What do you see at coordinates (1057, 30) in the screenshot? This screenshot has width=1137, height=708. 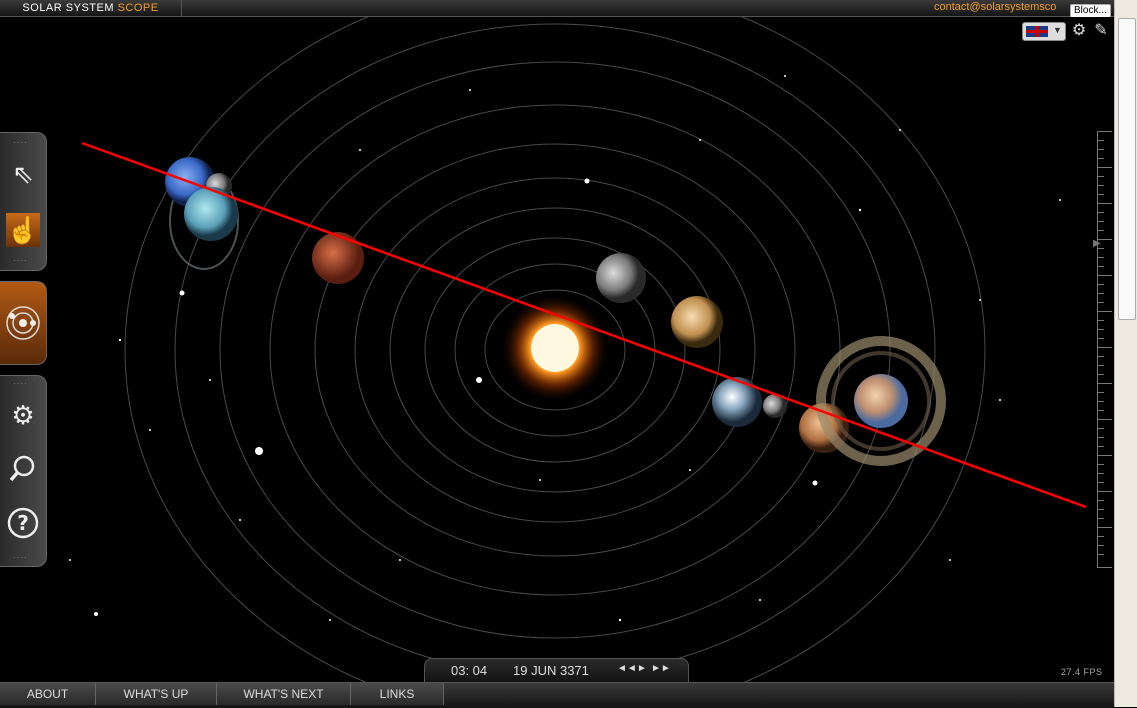 I see `chevron-down-icon: ▼` at bounding box center [1057, 30].